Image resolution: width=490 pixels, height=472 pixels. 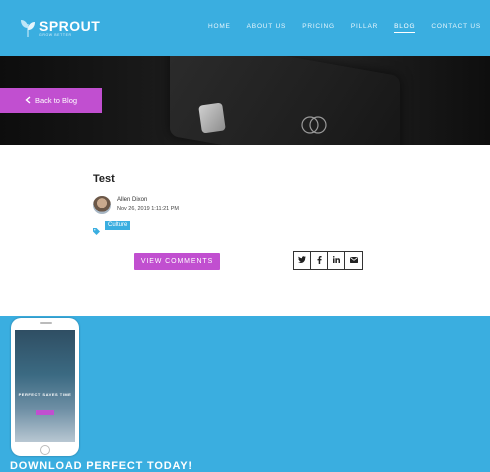 I want to click on nav-item-home: HOME, so click(x=219, y=28).